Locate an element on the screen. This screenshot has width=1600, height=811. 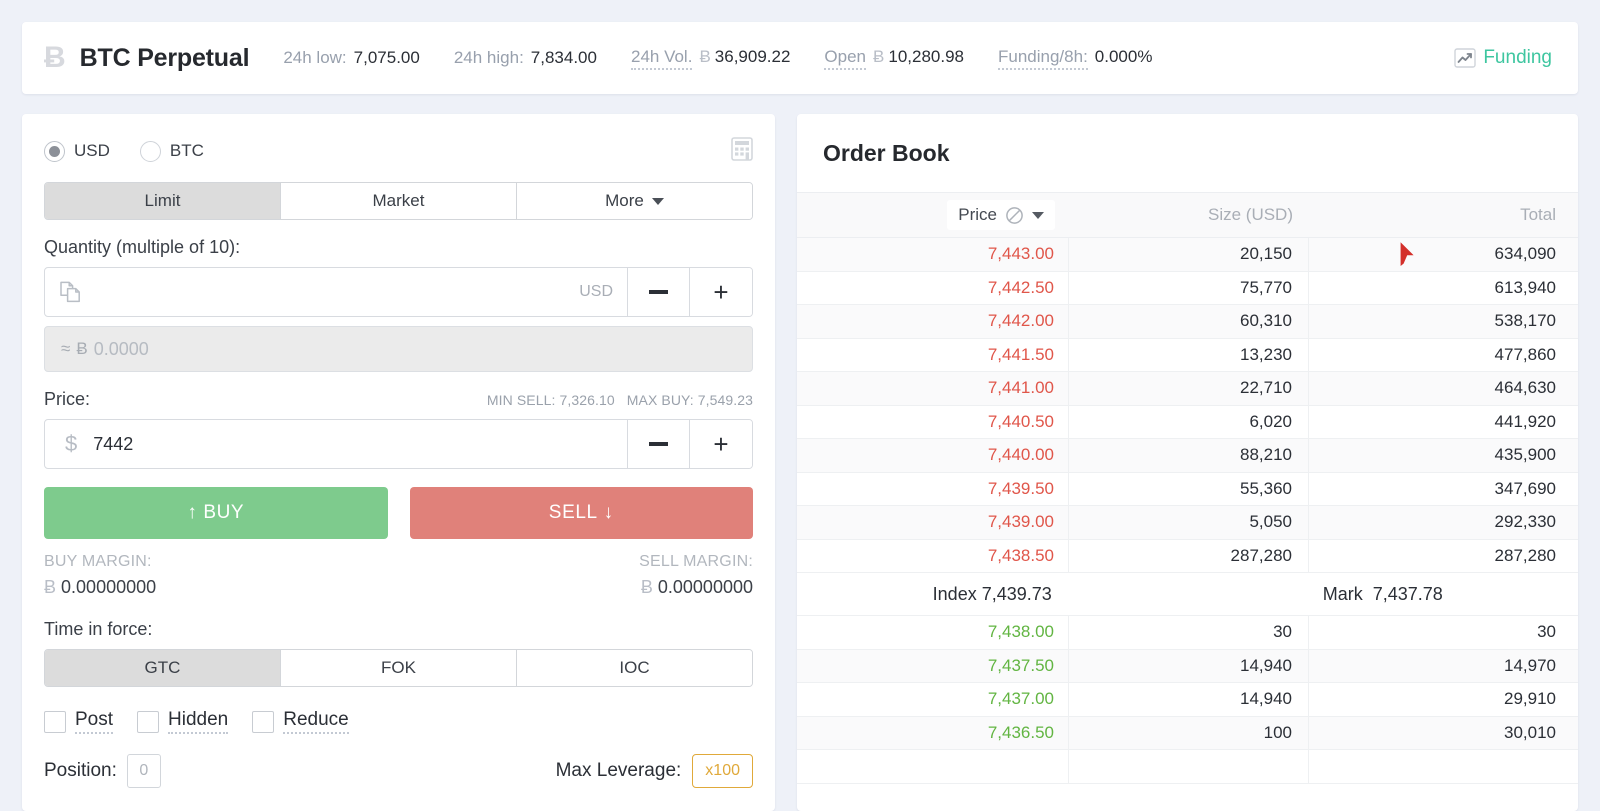
checkbox-reduce-icon is located at coordinates (263, 721).